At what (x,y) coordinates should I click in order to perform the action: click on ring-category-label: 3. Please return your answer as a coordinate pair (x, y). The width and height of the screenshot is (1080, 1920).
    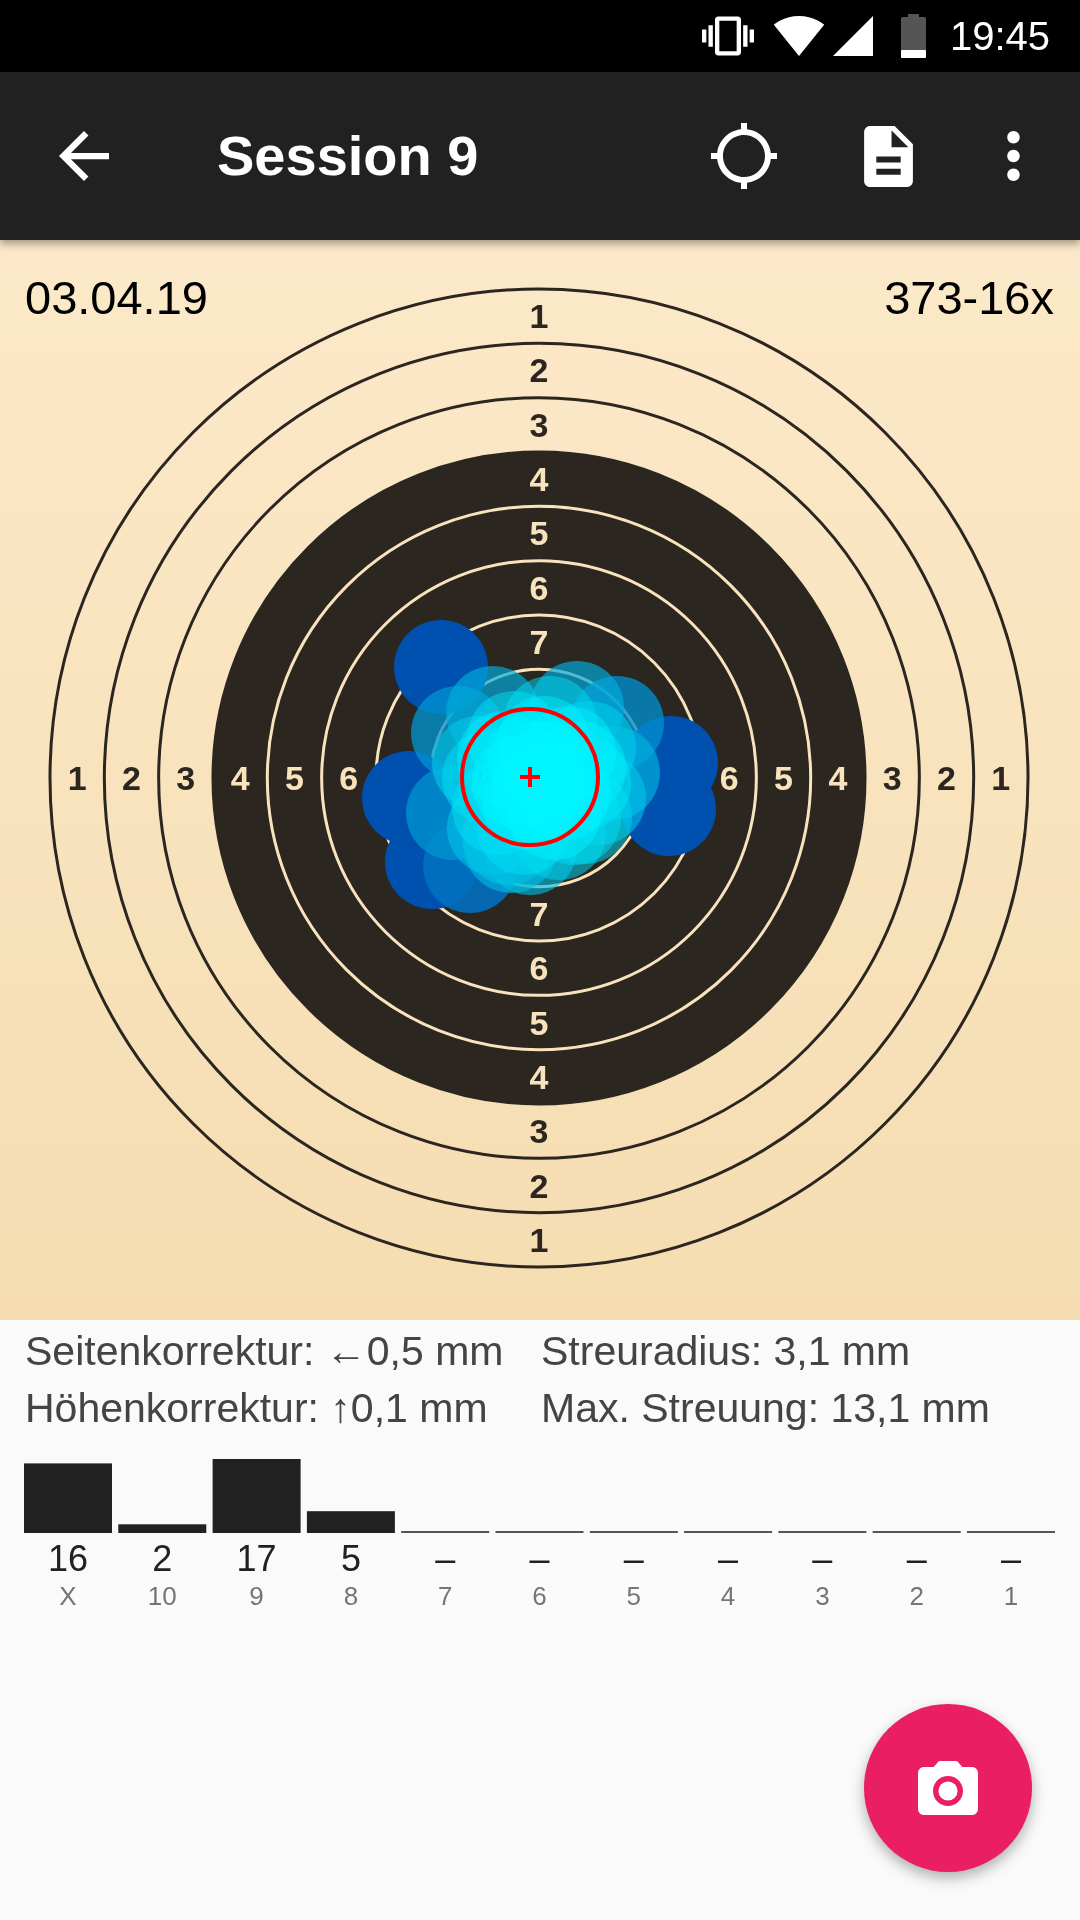
    Looking at the image, I should click on (822, 1596).